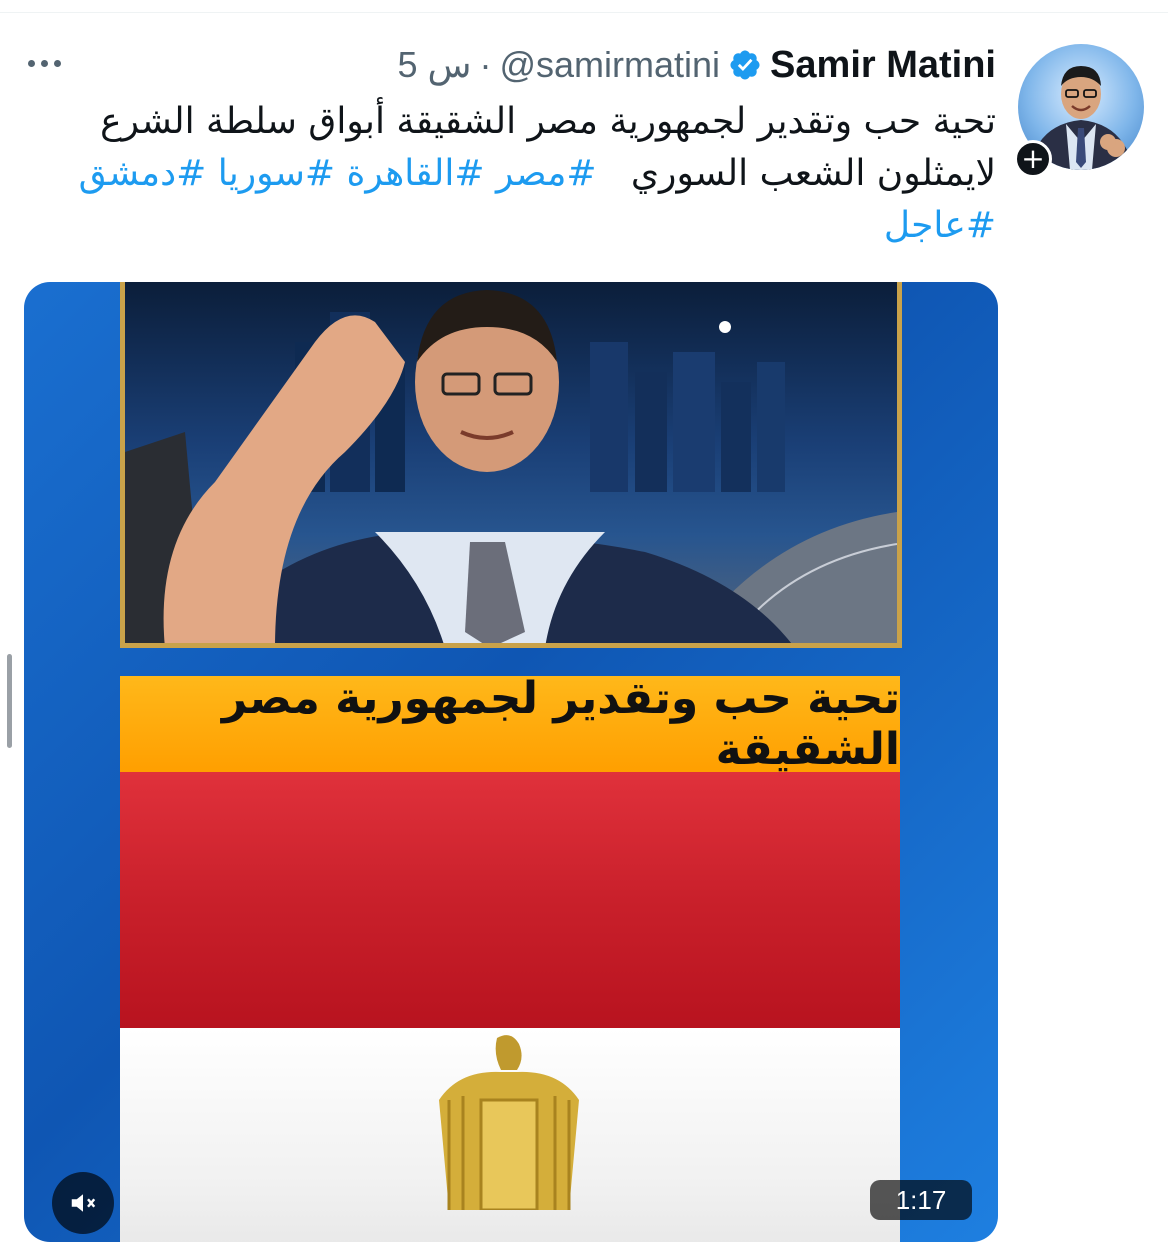 The height and width of the screenshot is (1242, 1168). Describe the element at coordinates (745, 65) in the screenshot. I see `verified-badge-icon` at that location.